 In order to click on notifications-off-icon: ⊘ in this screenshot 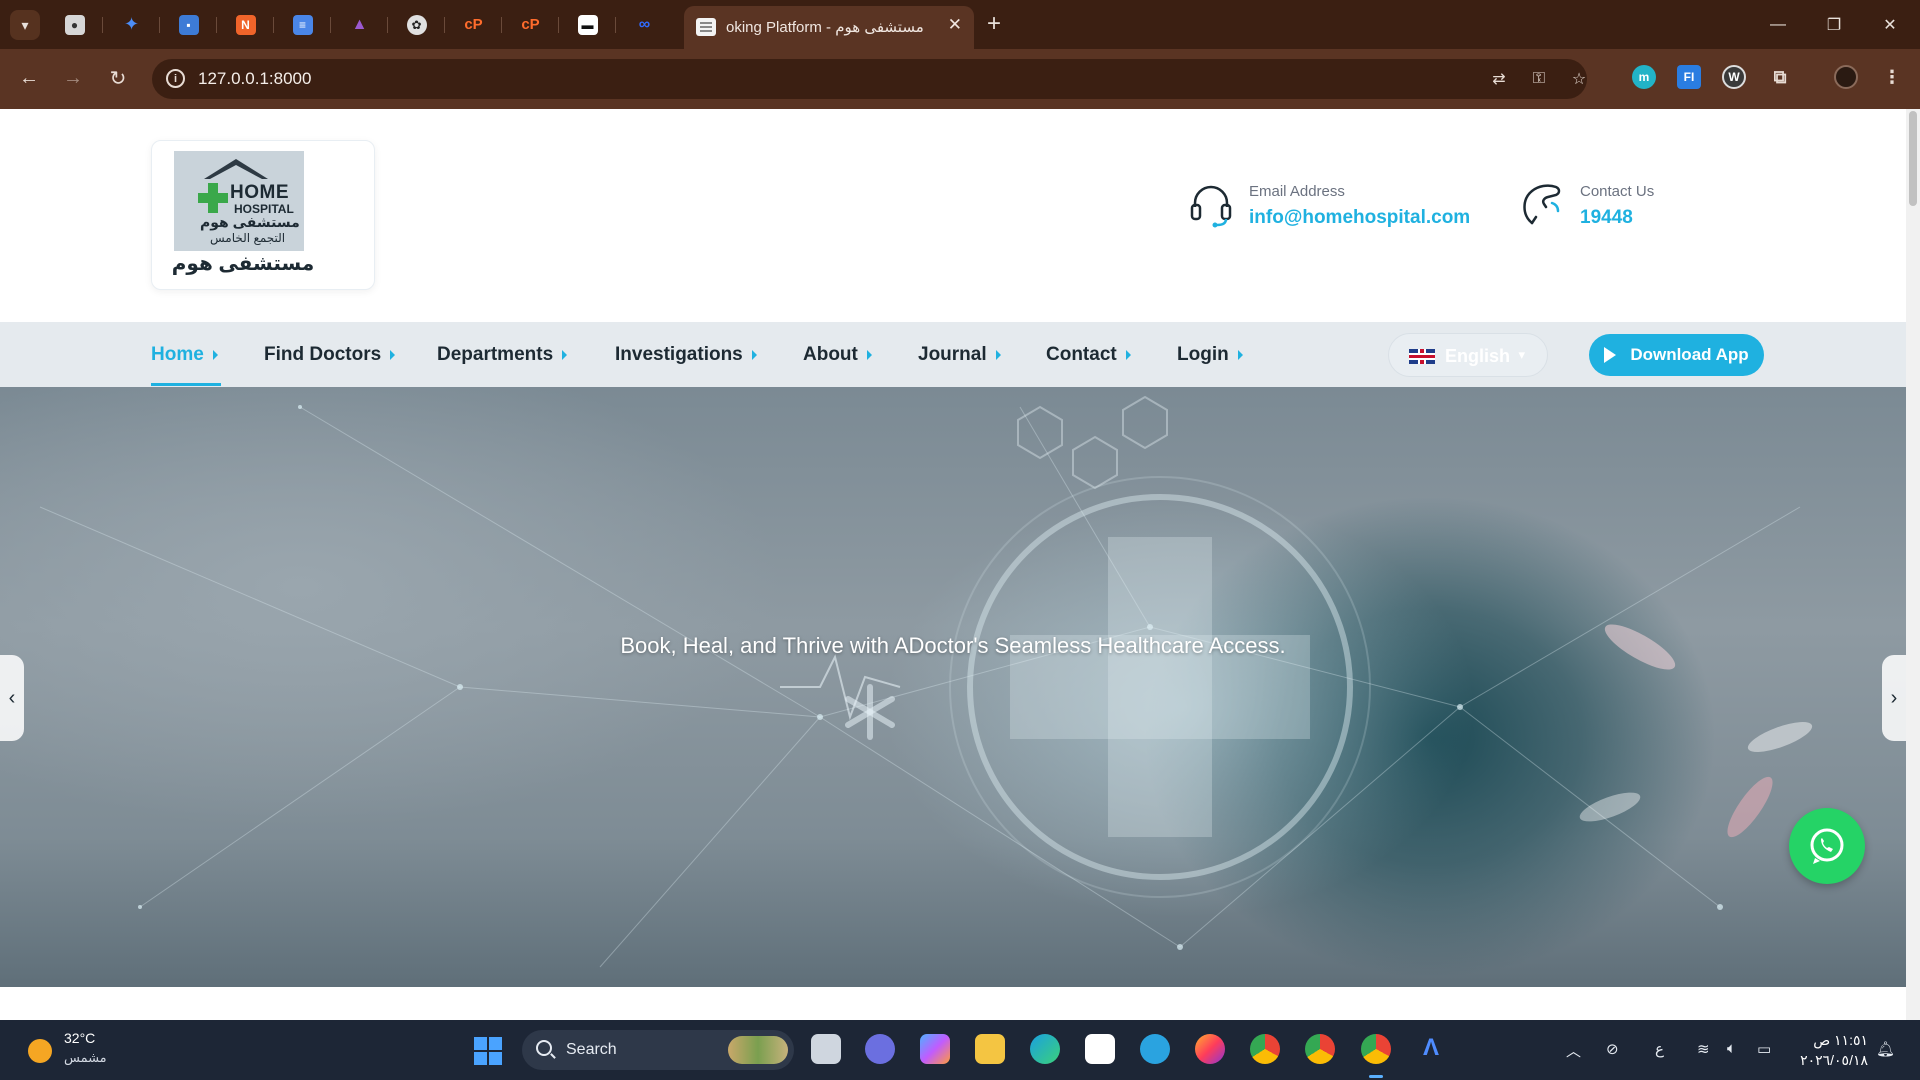, I will do `click(1612, 1049)`.